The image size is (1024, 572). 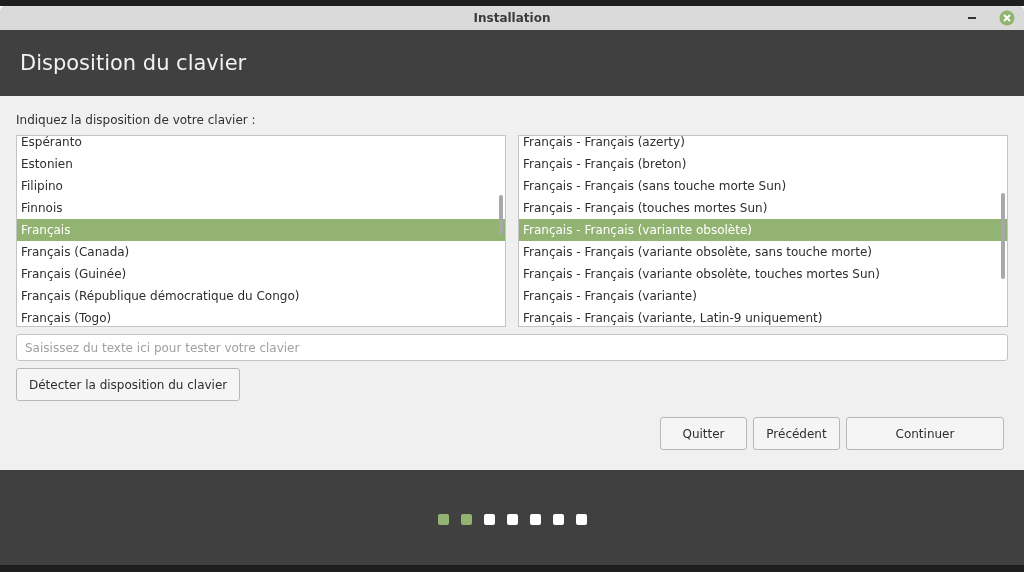 I want to click on test-input-field: Saisissez du texte ici pour tester votre clavier, so click(x=512, y=347).